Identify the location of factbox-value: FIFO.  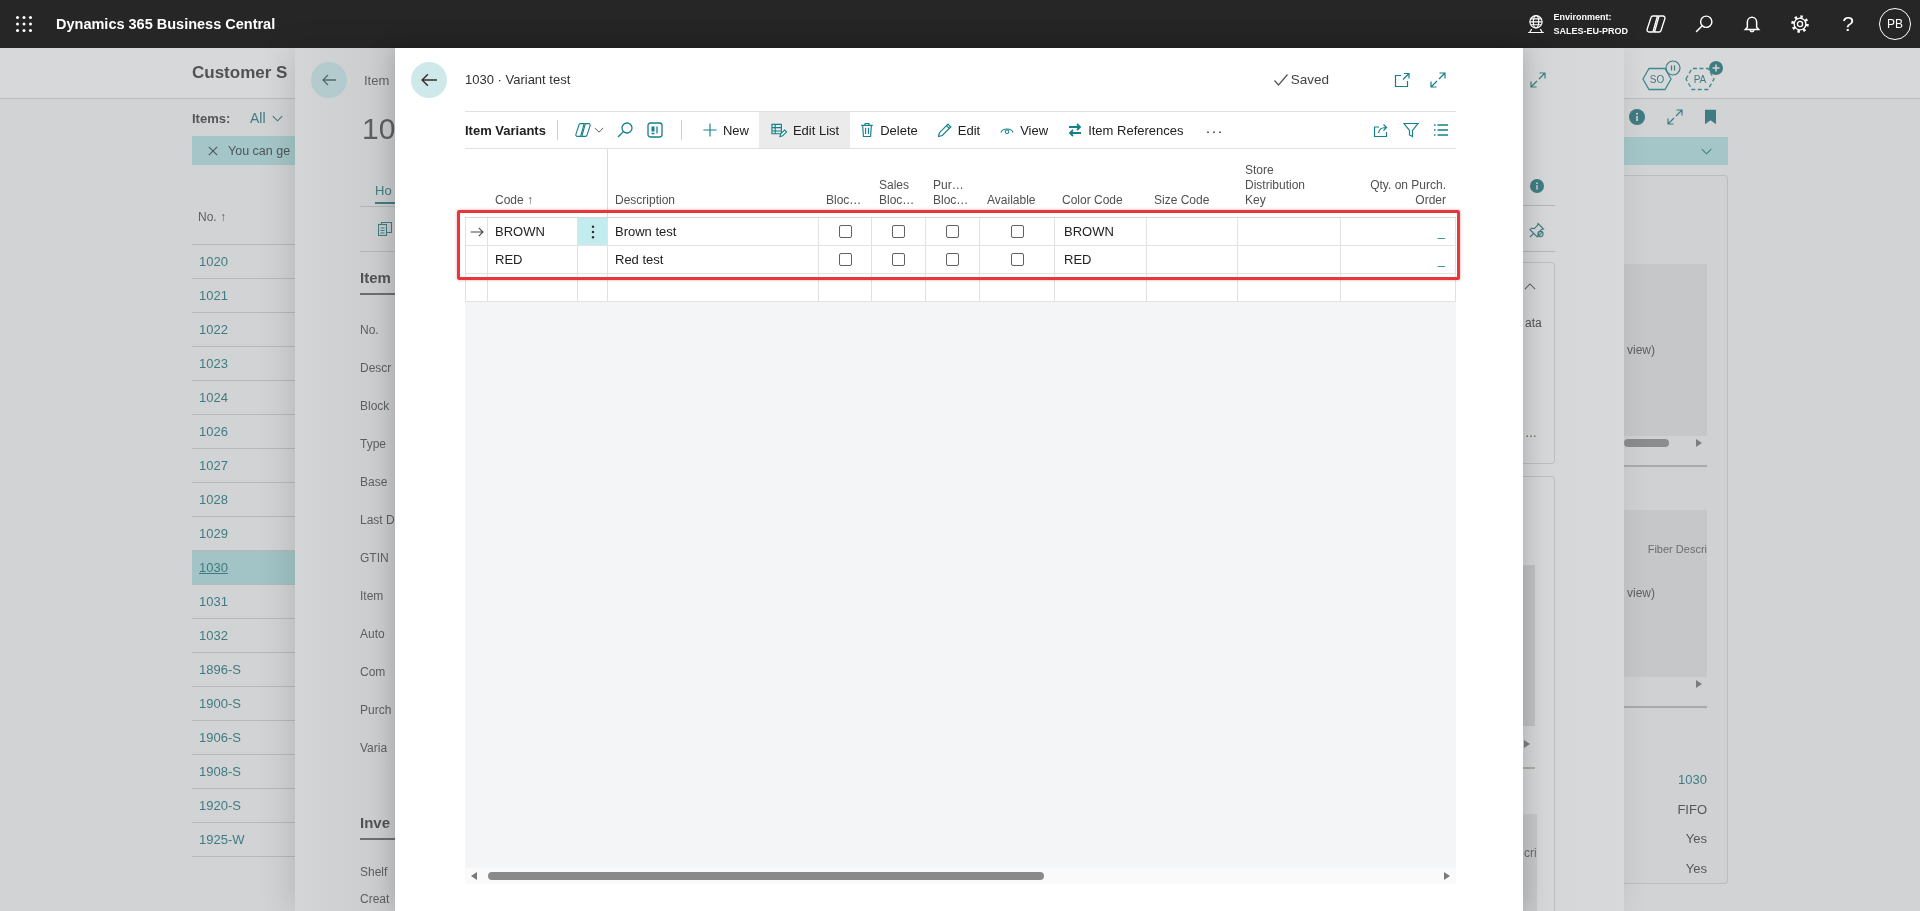
(1692, 809).